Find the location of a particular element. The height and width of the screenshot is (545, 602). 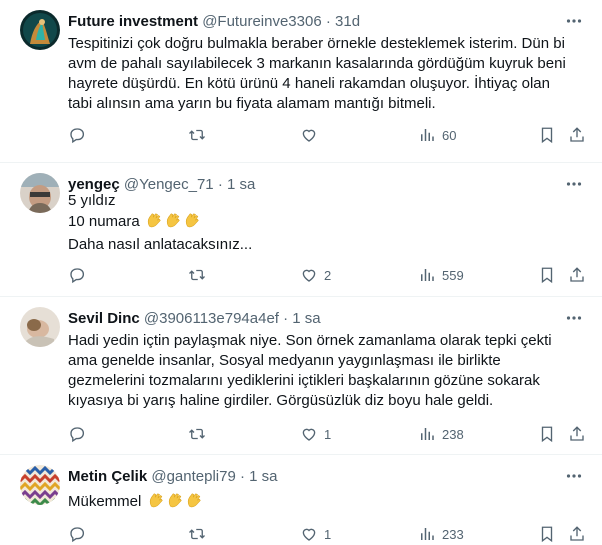

like-button is located at coordinates (312, 135).